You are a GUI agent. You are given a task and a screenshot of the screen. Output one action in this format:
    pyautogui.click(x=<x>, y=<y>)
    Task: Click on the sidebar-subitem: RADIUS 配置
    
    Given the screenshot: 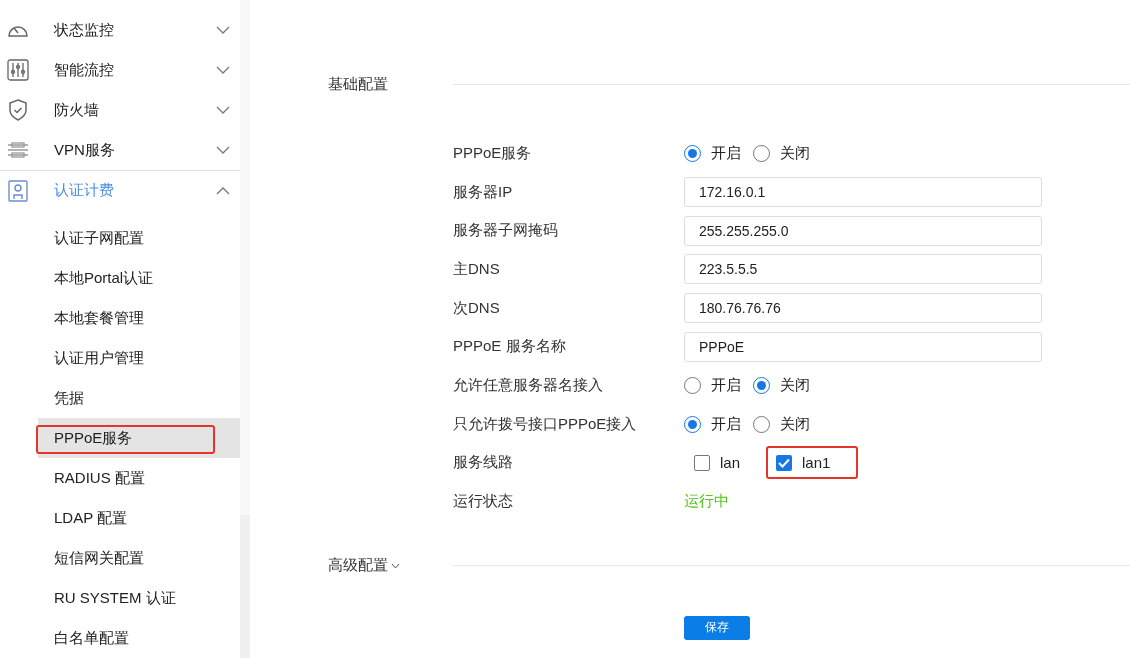 What is the action you would take?
    pyautogui.click(x=139, y=478)
    